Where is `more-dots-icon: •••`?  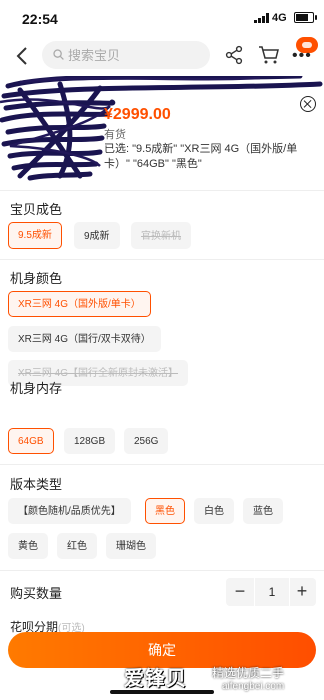
more-dots-icon: ••• is located at coordinates (302, 56).